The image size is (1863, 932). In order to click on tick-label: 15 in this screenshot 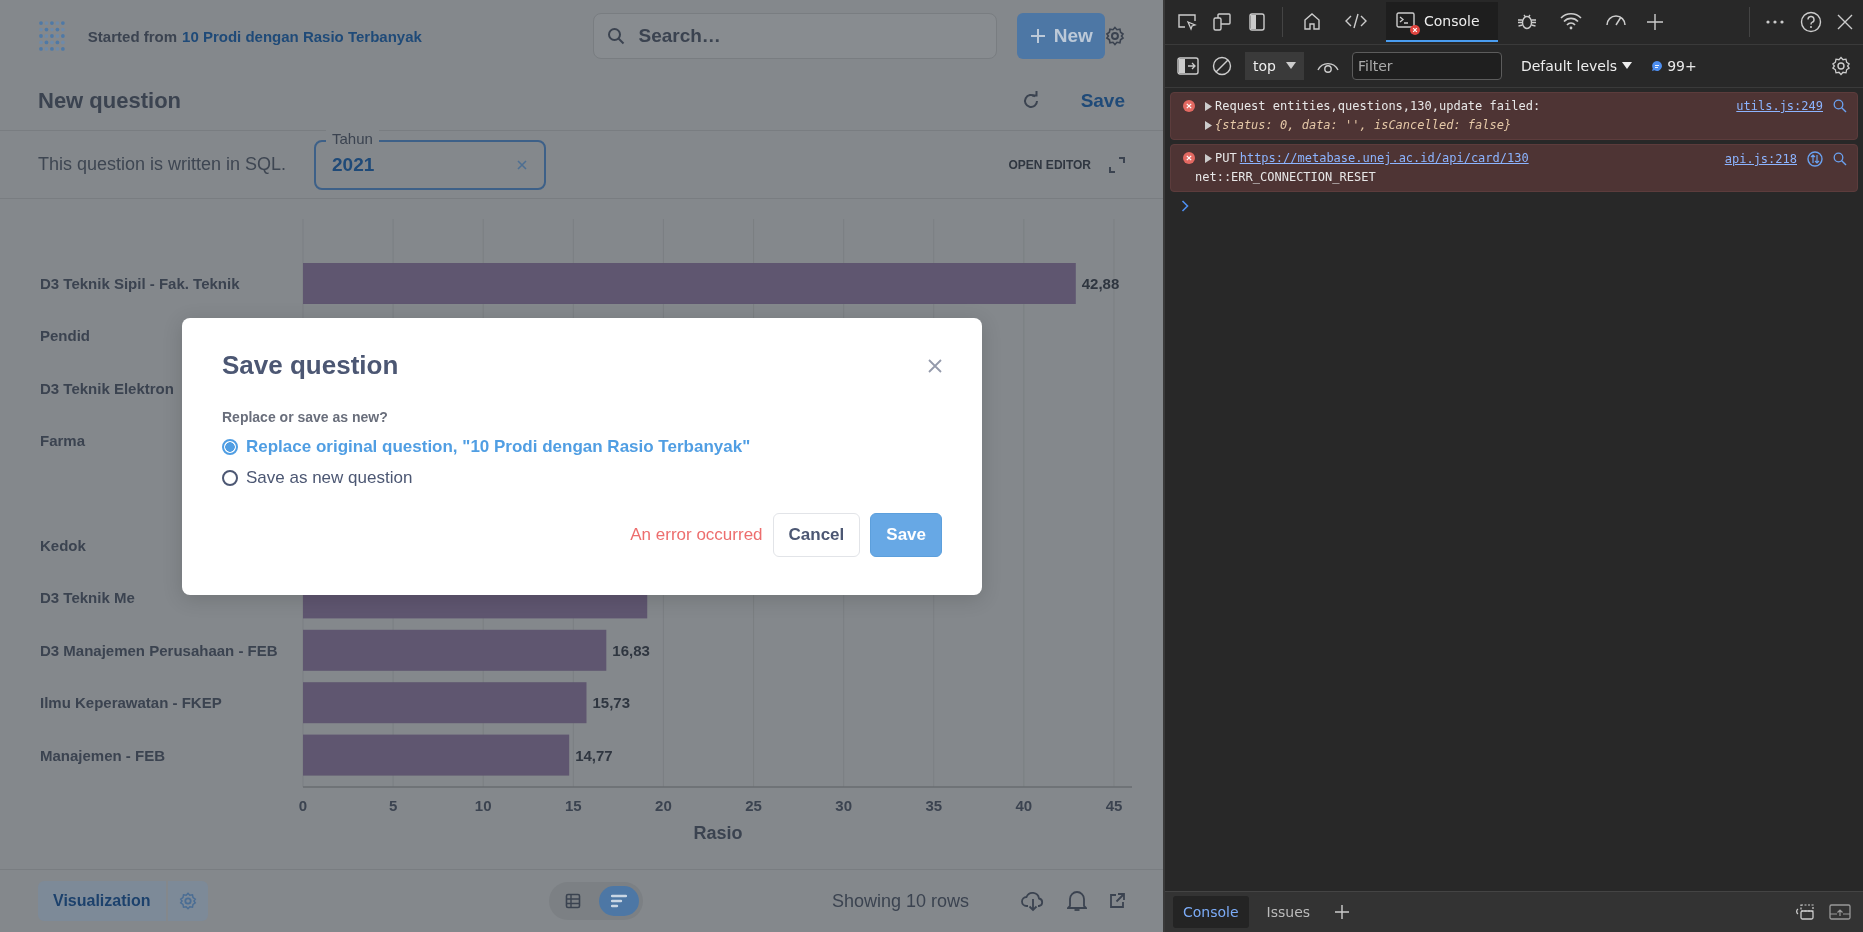, I will do `click(573, 805)`.